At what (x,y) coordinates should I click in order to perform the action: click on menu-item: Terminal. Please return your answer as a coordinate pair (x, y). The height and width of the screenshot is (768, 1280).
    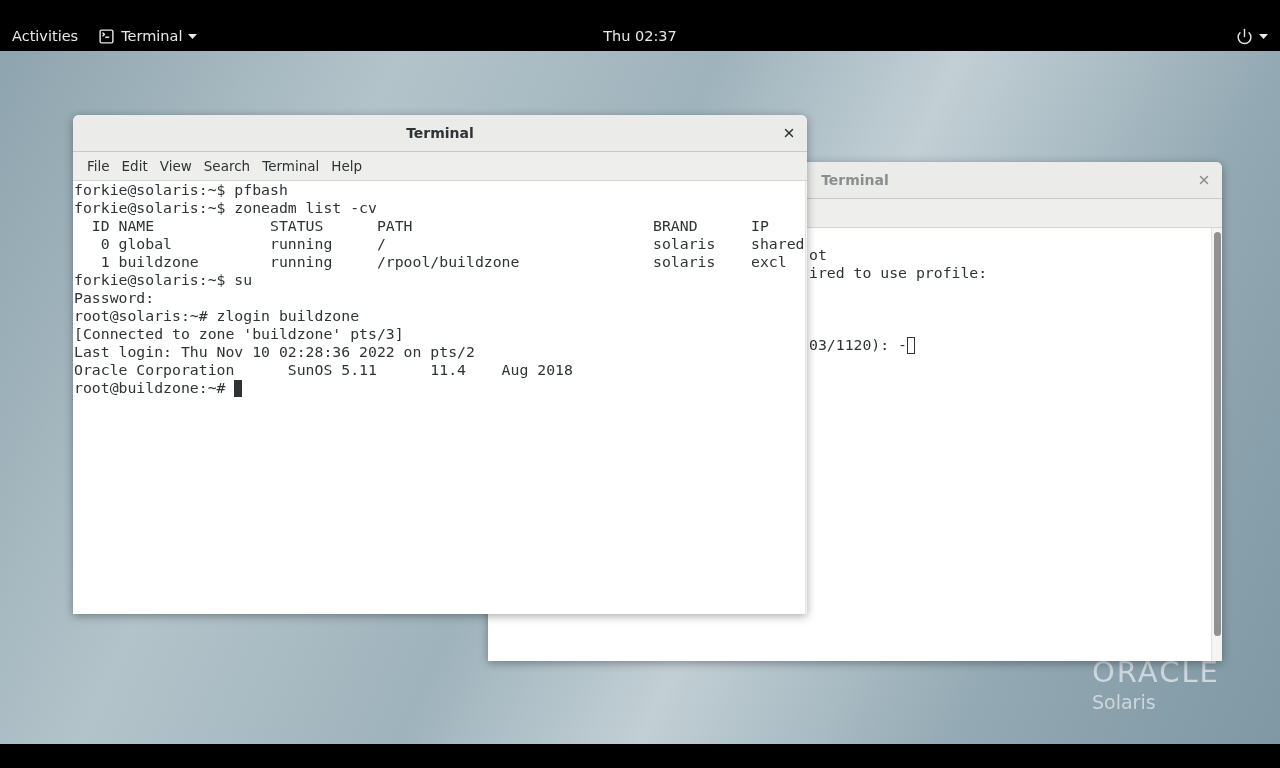
    Looking at the image, I should click on (291, 166).